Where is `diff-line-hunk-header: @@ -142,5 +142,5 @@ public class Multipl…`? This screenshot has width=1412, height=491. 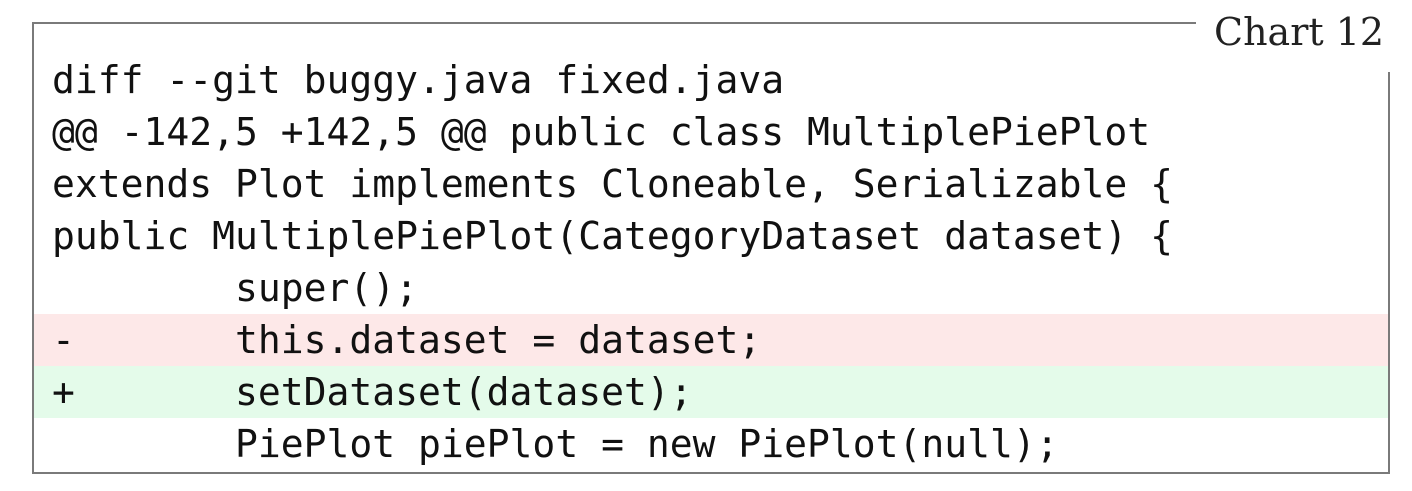 diff-line-hunk-header: @@ -142,5 +142,5 @@ public class Multipl… is located at coordinates (601, 132).